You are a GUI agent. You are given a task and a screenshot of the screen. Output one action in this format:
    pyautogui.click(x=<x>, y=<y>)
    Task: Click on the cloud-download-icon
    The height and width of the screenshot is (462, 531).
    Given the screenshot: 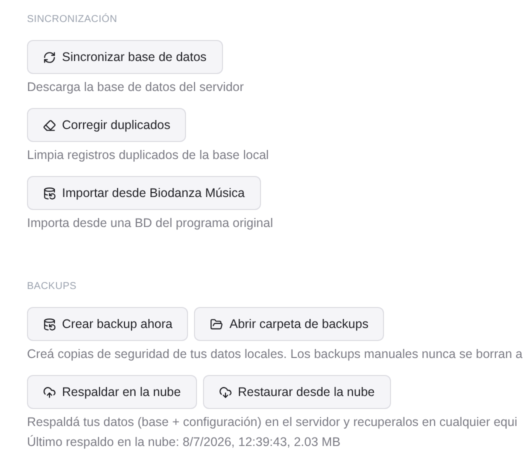 What is the action you would take?
    pyautogui.click(x=225, y=392)
    